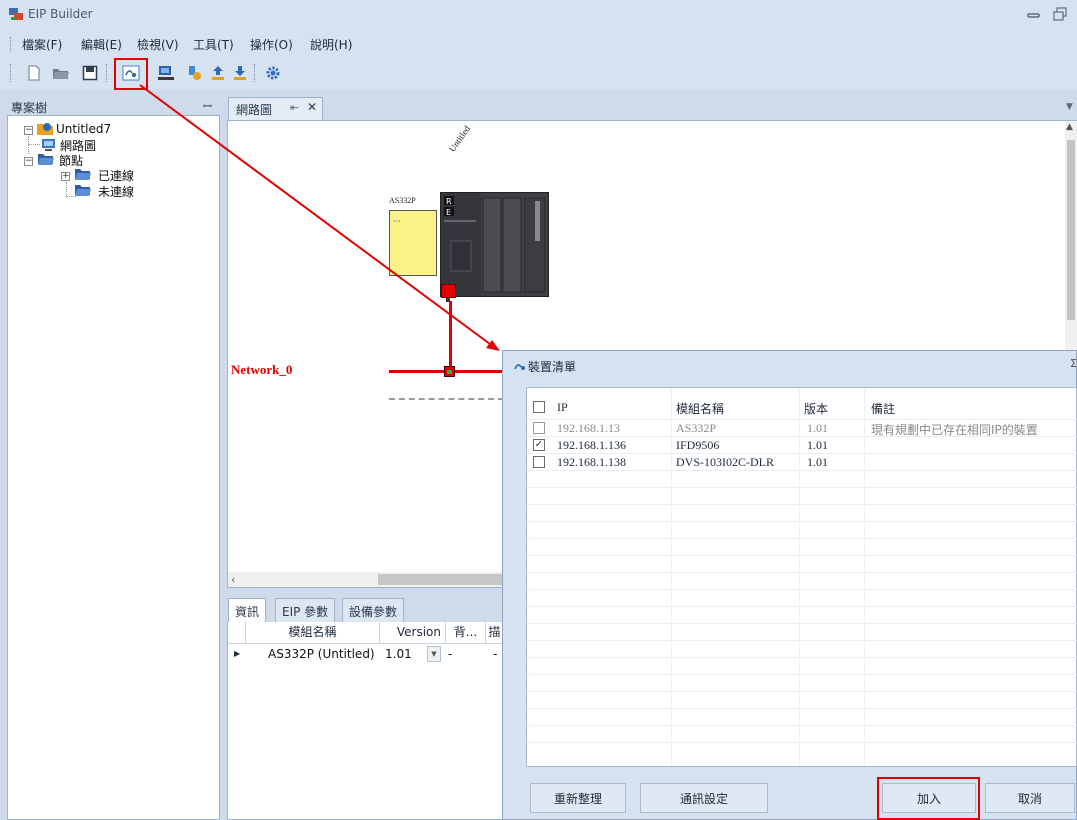 The height and width of the screenshot is (820, 1077). I want to click on column-header-ip: IP, so click(562, 407).